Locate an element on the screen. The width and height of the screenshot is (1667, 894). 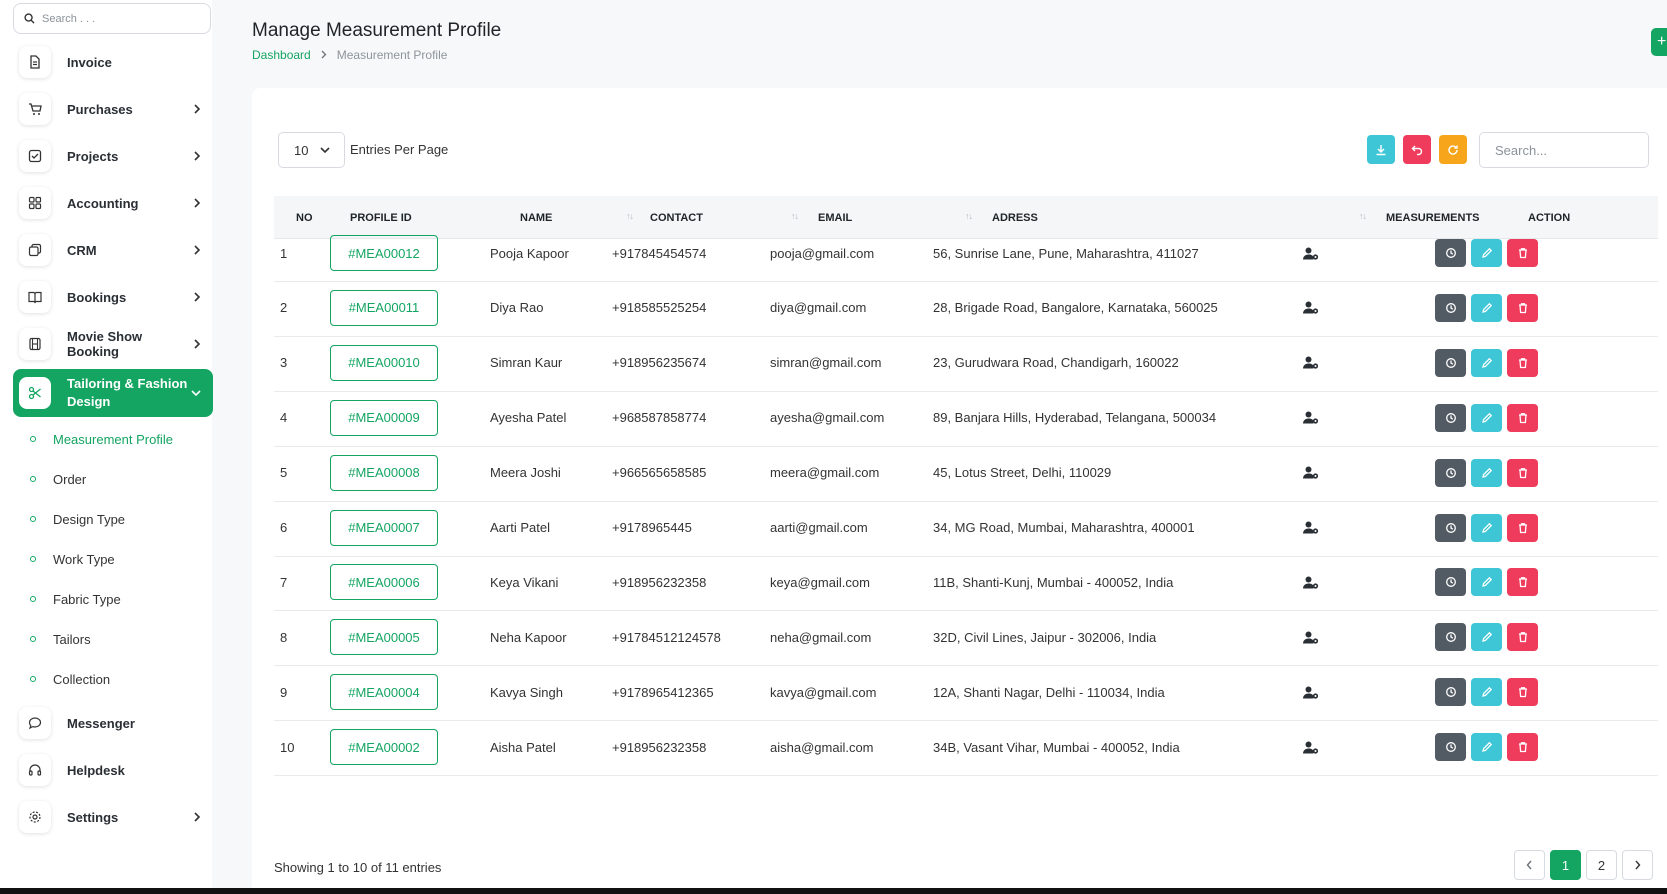
sidebar-item-messenger: Messenger is located at coordinates (113, 723).